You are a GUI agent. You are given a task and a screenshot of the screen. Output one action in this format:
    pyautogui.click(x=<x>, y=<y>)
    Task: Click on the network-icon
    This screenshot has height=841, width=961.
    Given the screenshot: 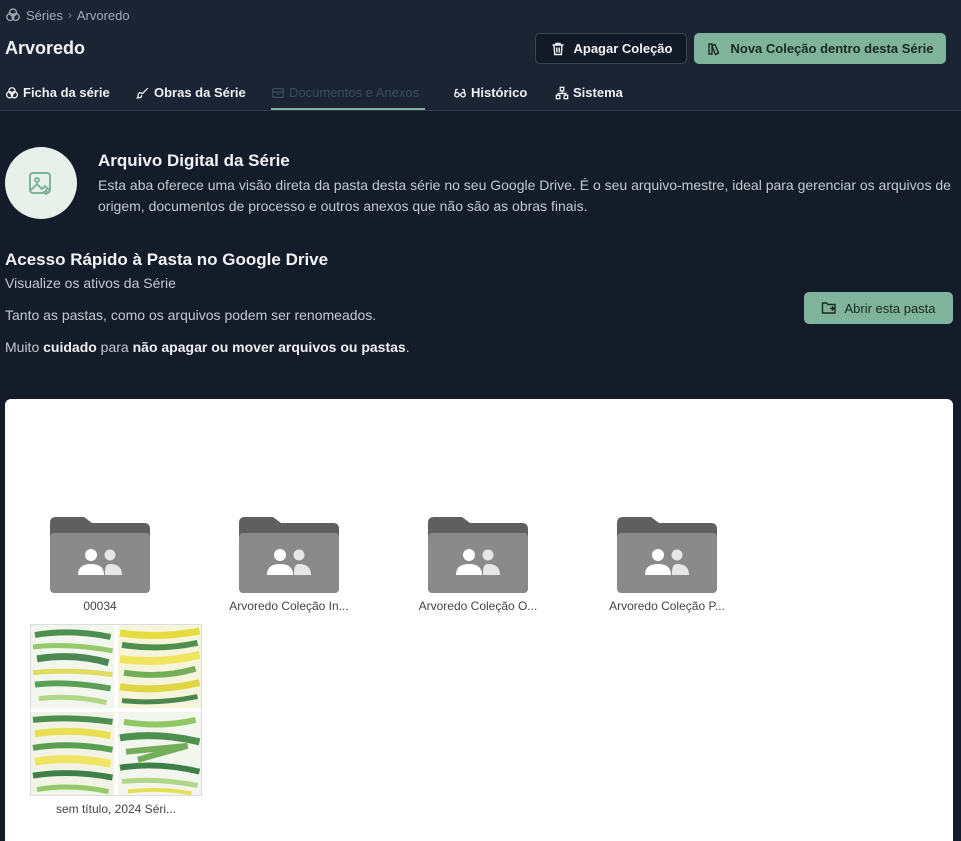 What is the action you would take?
    pyautogui.click(x=562, y=93)
    